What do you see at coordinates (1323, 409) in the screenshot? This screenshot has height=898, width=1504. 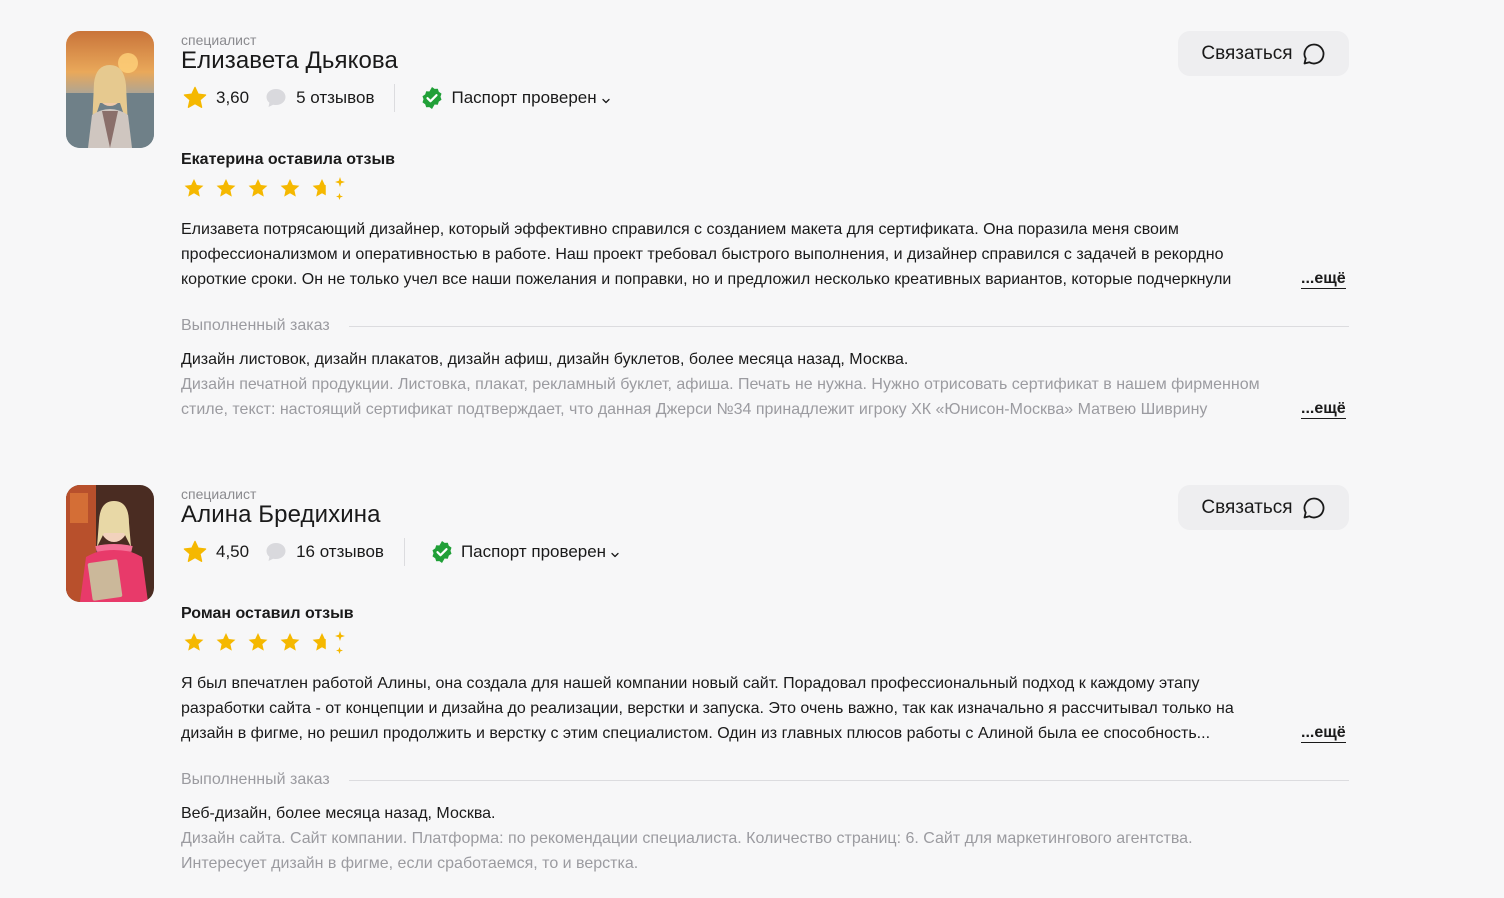 I see `order-more-link: ...ещё` at bounding box center [1323, 409].